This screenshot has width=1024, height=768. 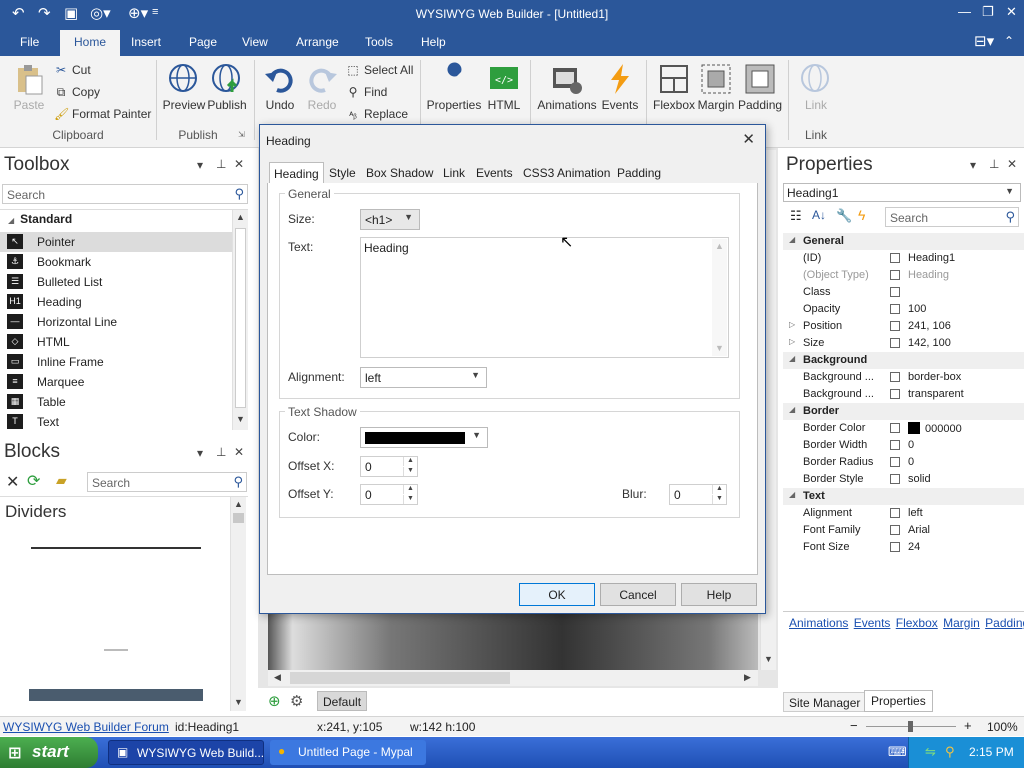 What do you see at coordinates (903, 360) in the screenshot?
I see `property-category: ◢ Background` at bounding box center [903, 360].